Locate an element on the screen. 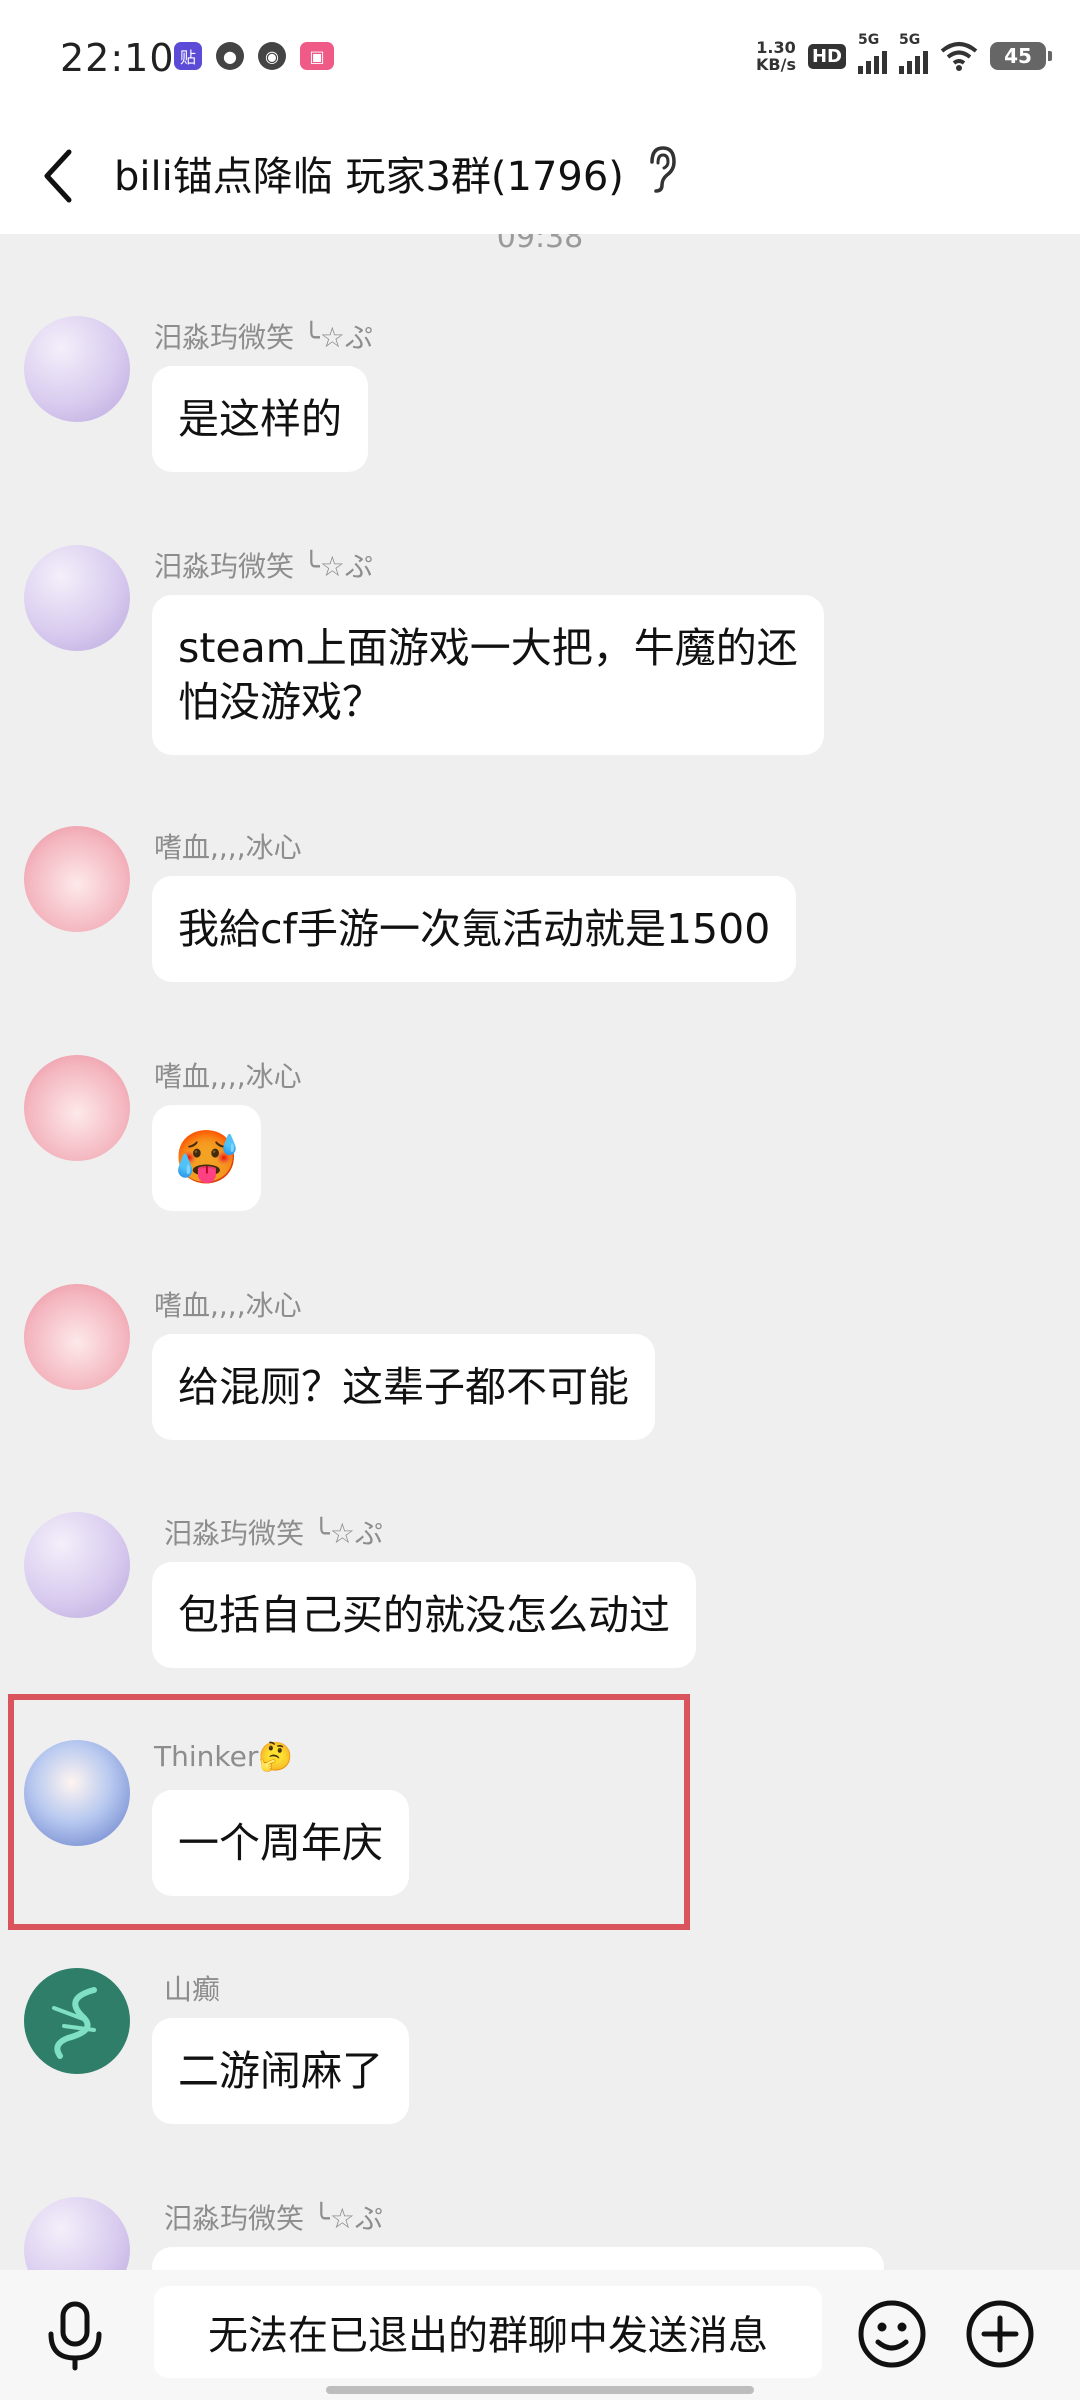  chat-header: bili锚点降临 玩家3群(1796) is located at coordinates (540, 176).